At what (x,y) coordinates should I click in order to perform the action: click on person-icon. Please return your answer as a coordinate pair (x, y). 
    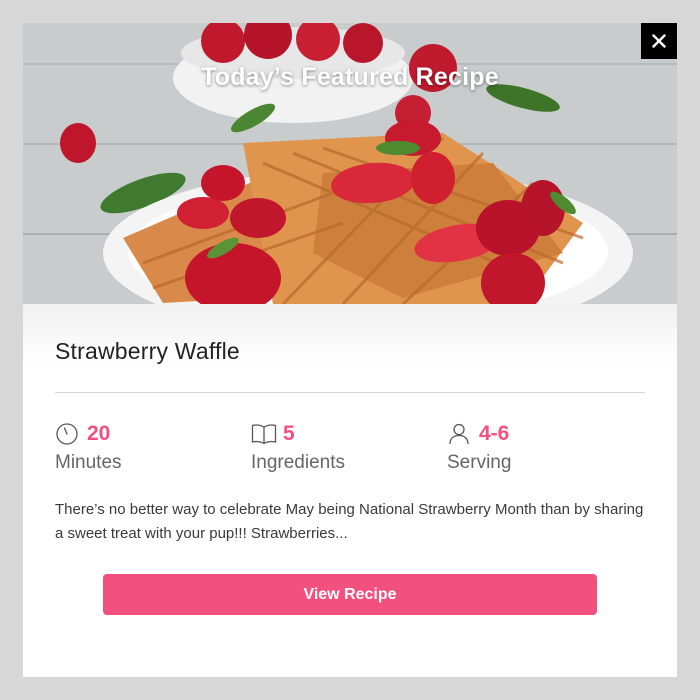
    Looking at the image, I should click on (460, 434).